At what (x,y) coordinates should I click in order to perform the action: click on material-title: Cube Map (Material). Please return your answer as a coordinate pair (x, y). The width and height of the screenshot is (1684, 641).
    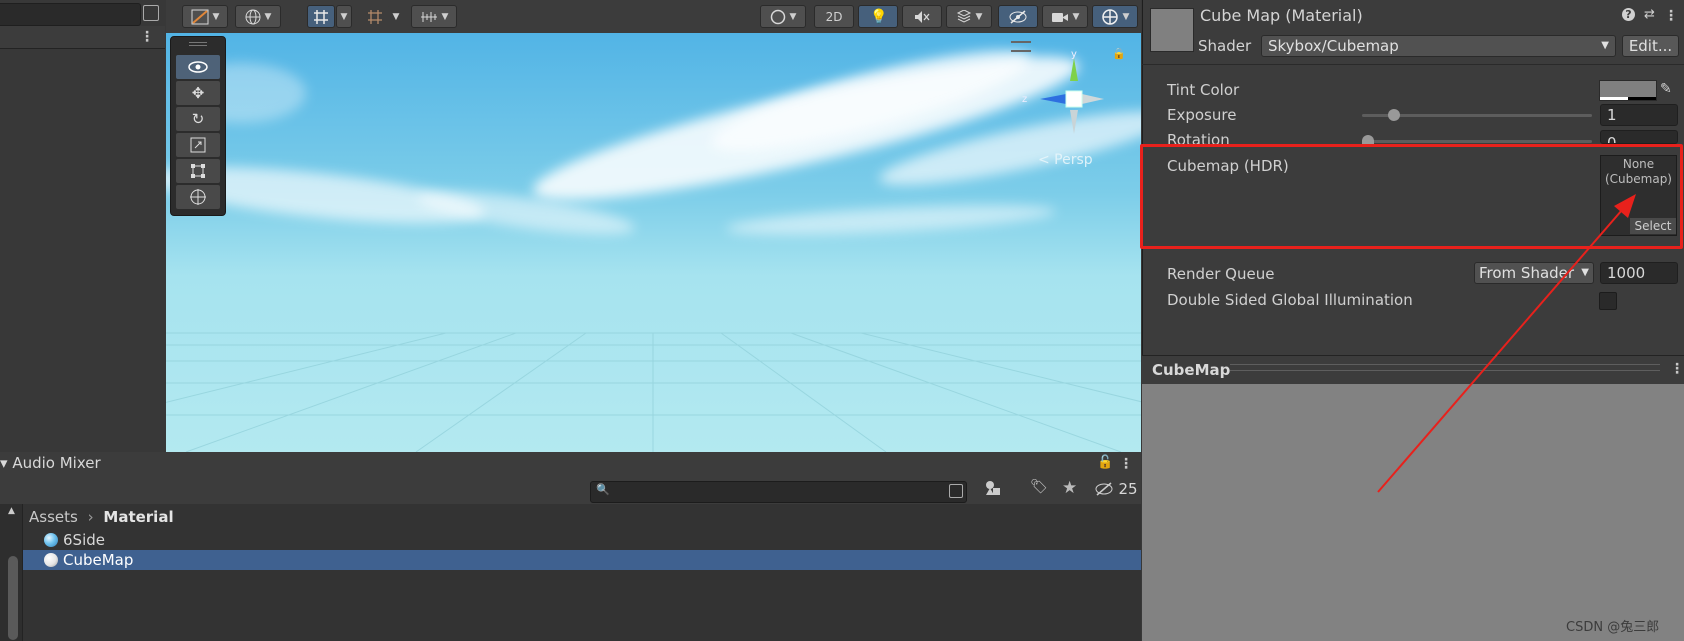
    Looking at the image, I should click on (1281, 15).